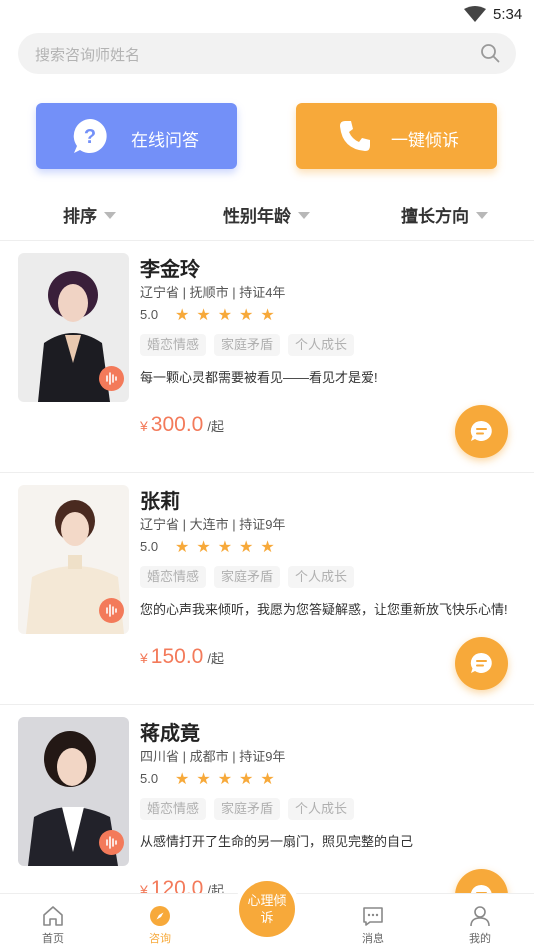 Image resolution: width=534 pixels, height=949 pixels. I want to click on tab-messages: 消息, so click(373, 921).